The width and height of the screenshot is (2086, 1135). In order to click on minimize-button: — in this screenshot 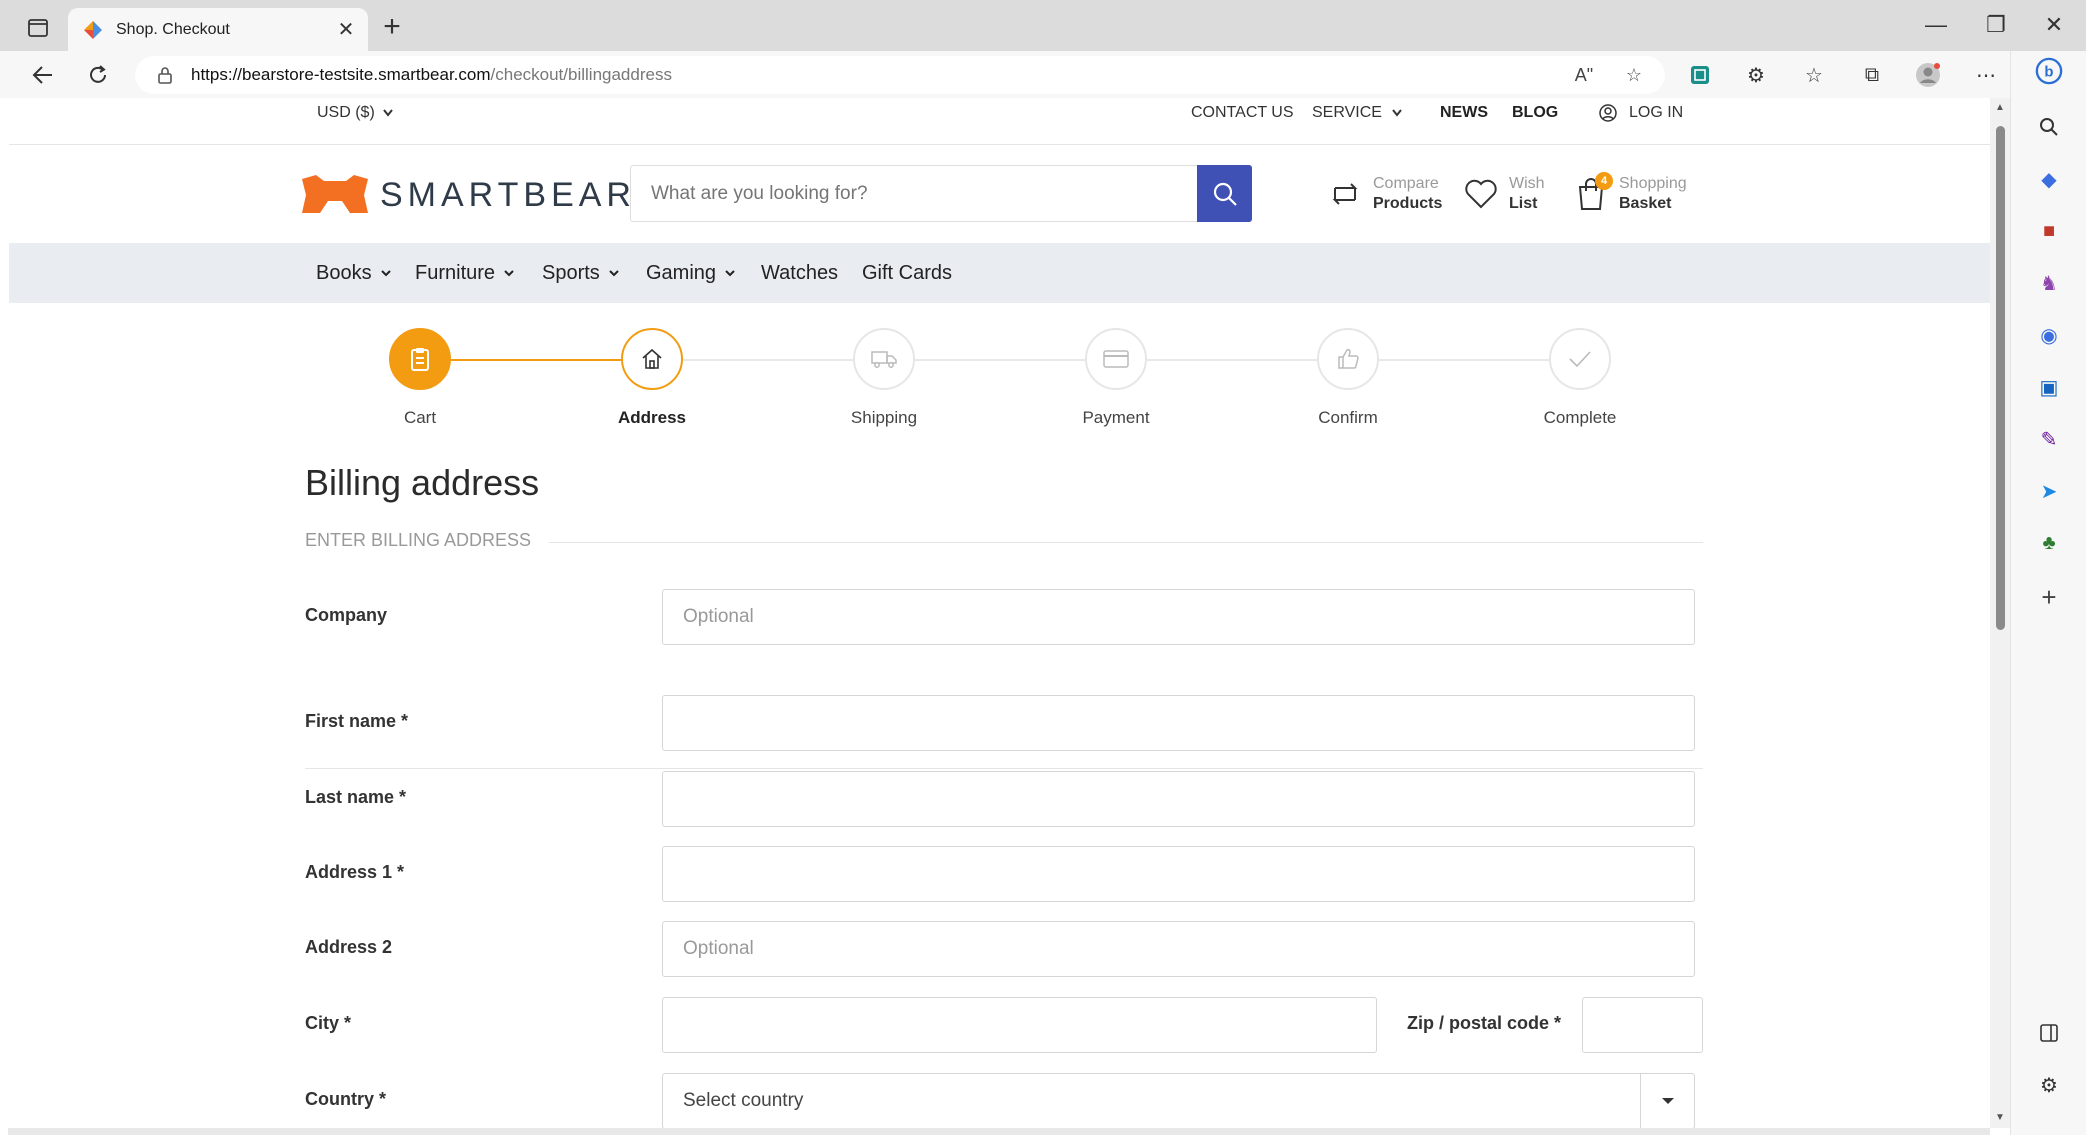, I will do `click(1936, 25)`.